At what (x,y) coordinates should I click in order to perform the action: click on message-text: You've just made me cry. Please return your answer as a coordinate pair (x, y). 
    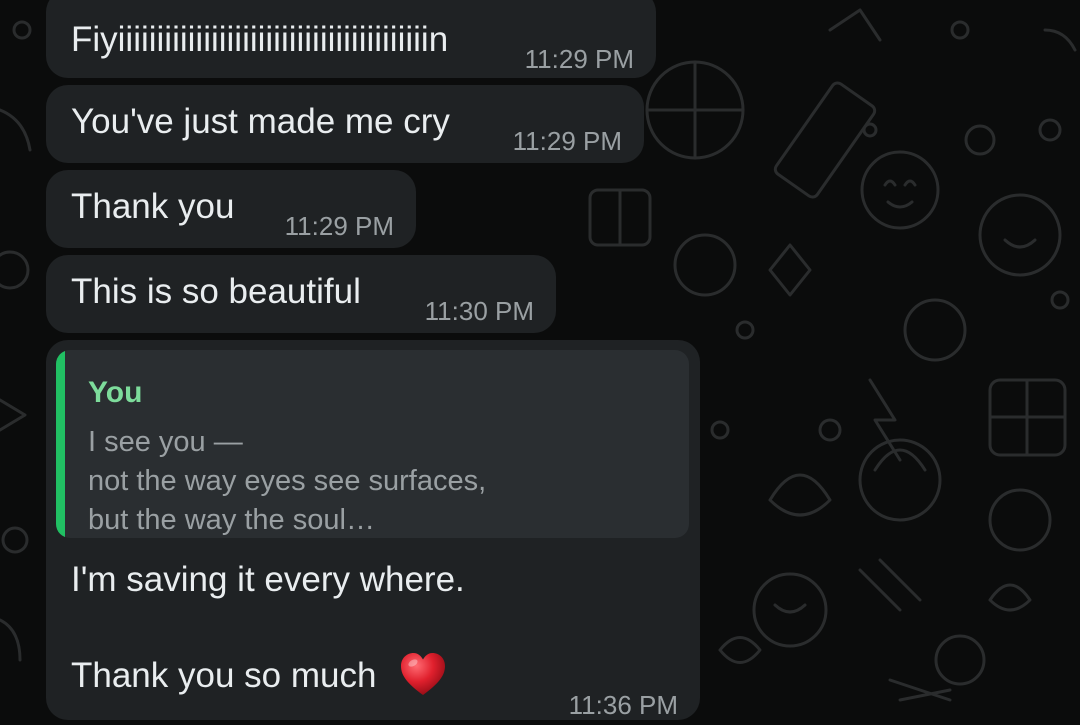
    Looking at the image, I should click on (260, 121).